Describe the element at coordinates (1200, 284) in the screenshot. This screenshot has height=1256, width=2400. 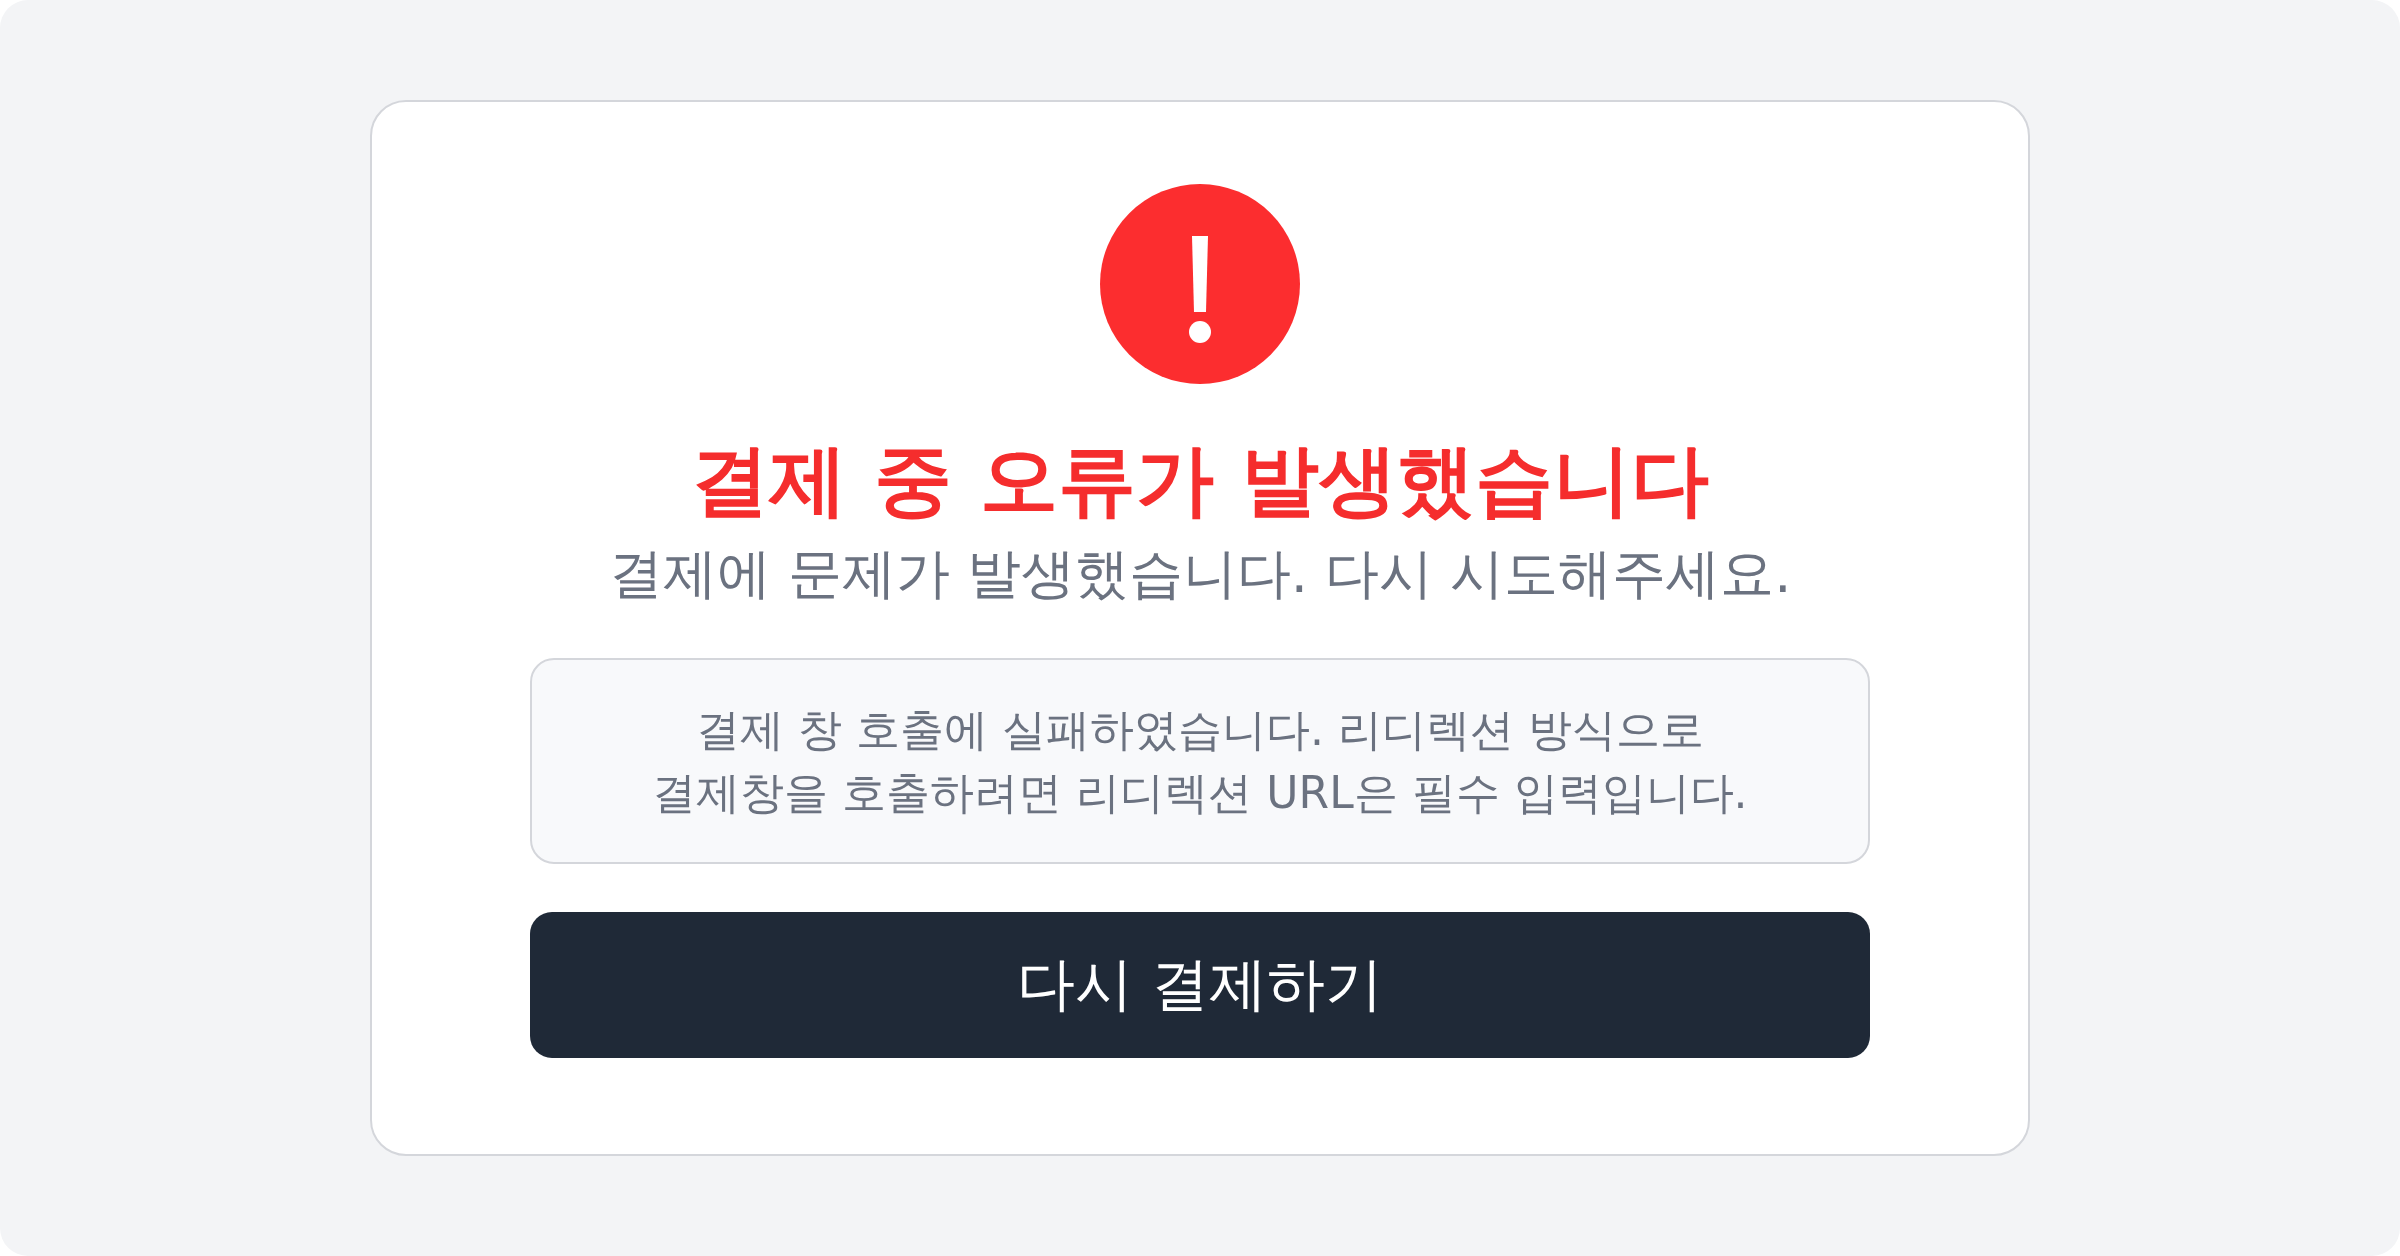
I see `warning-icon` at that location.